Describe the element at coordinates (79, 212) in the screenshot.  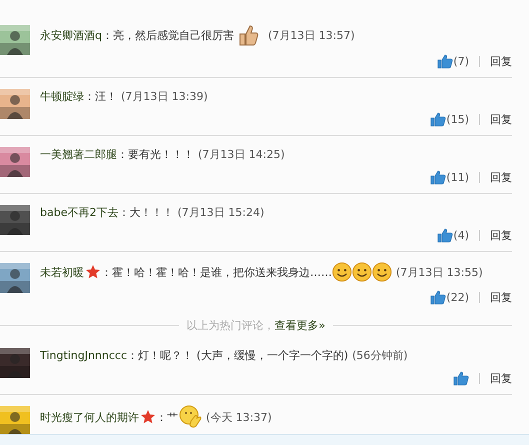
I see `user-name: babe不再2下去` at that location.